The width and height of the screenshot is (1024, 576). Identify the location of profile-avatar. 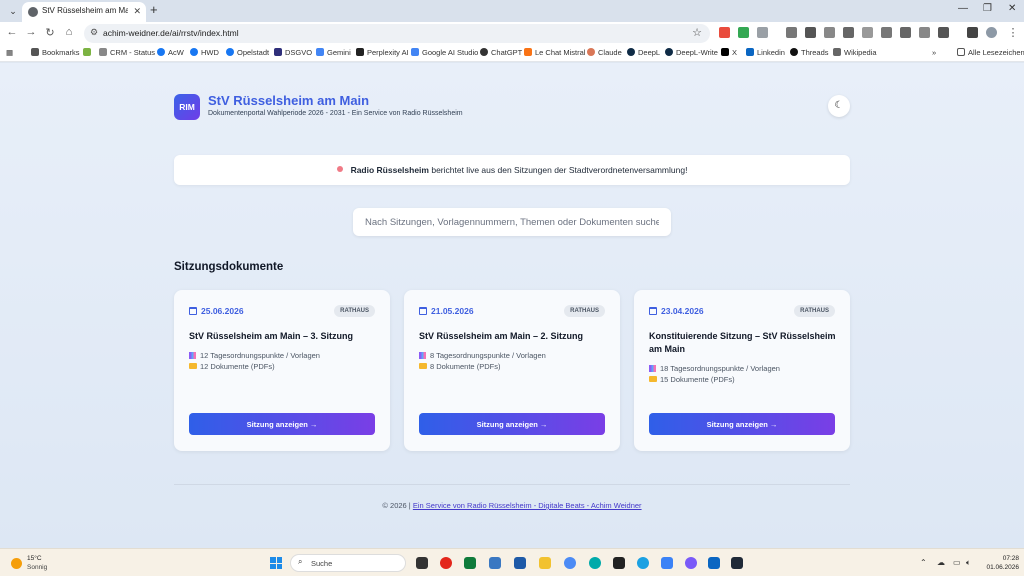
(991, 32).